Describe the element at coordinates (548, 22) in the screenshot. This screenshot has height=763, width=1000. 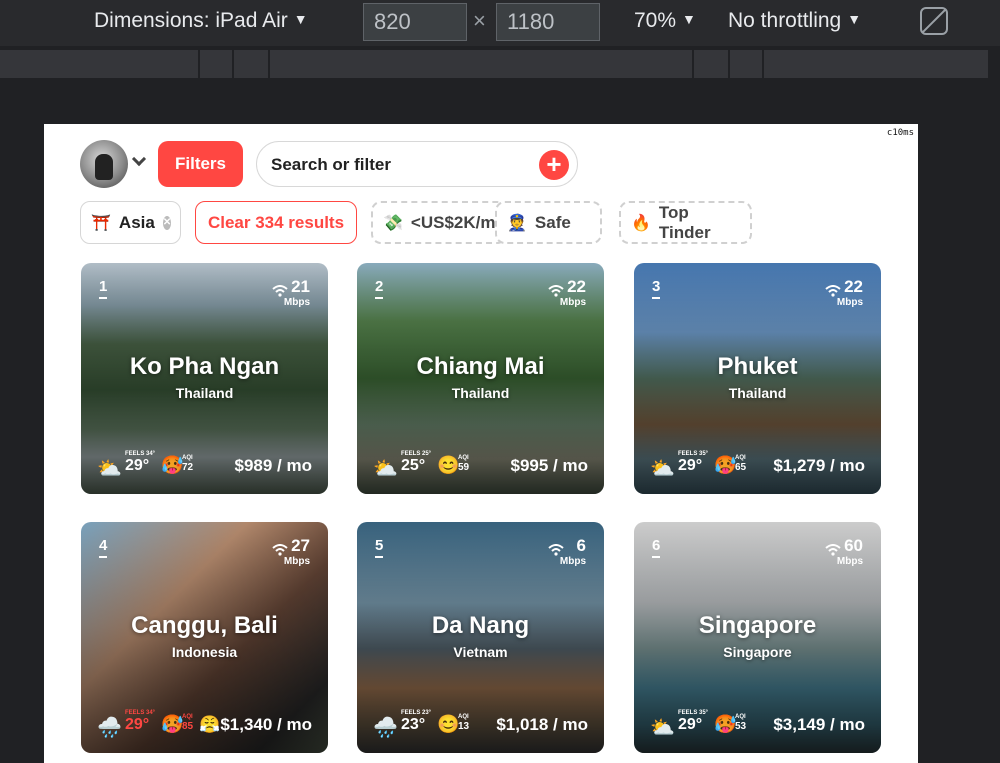
I see `height-input: 1180` at that location.